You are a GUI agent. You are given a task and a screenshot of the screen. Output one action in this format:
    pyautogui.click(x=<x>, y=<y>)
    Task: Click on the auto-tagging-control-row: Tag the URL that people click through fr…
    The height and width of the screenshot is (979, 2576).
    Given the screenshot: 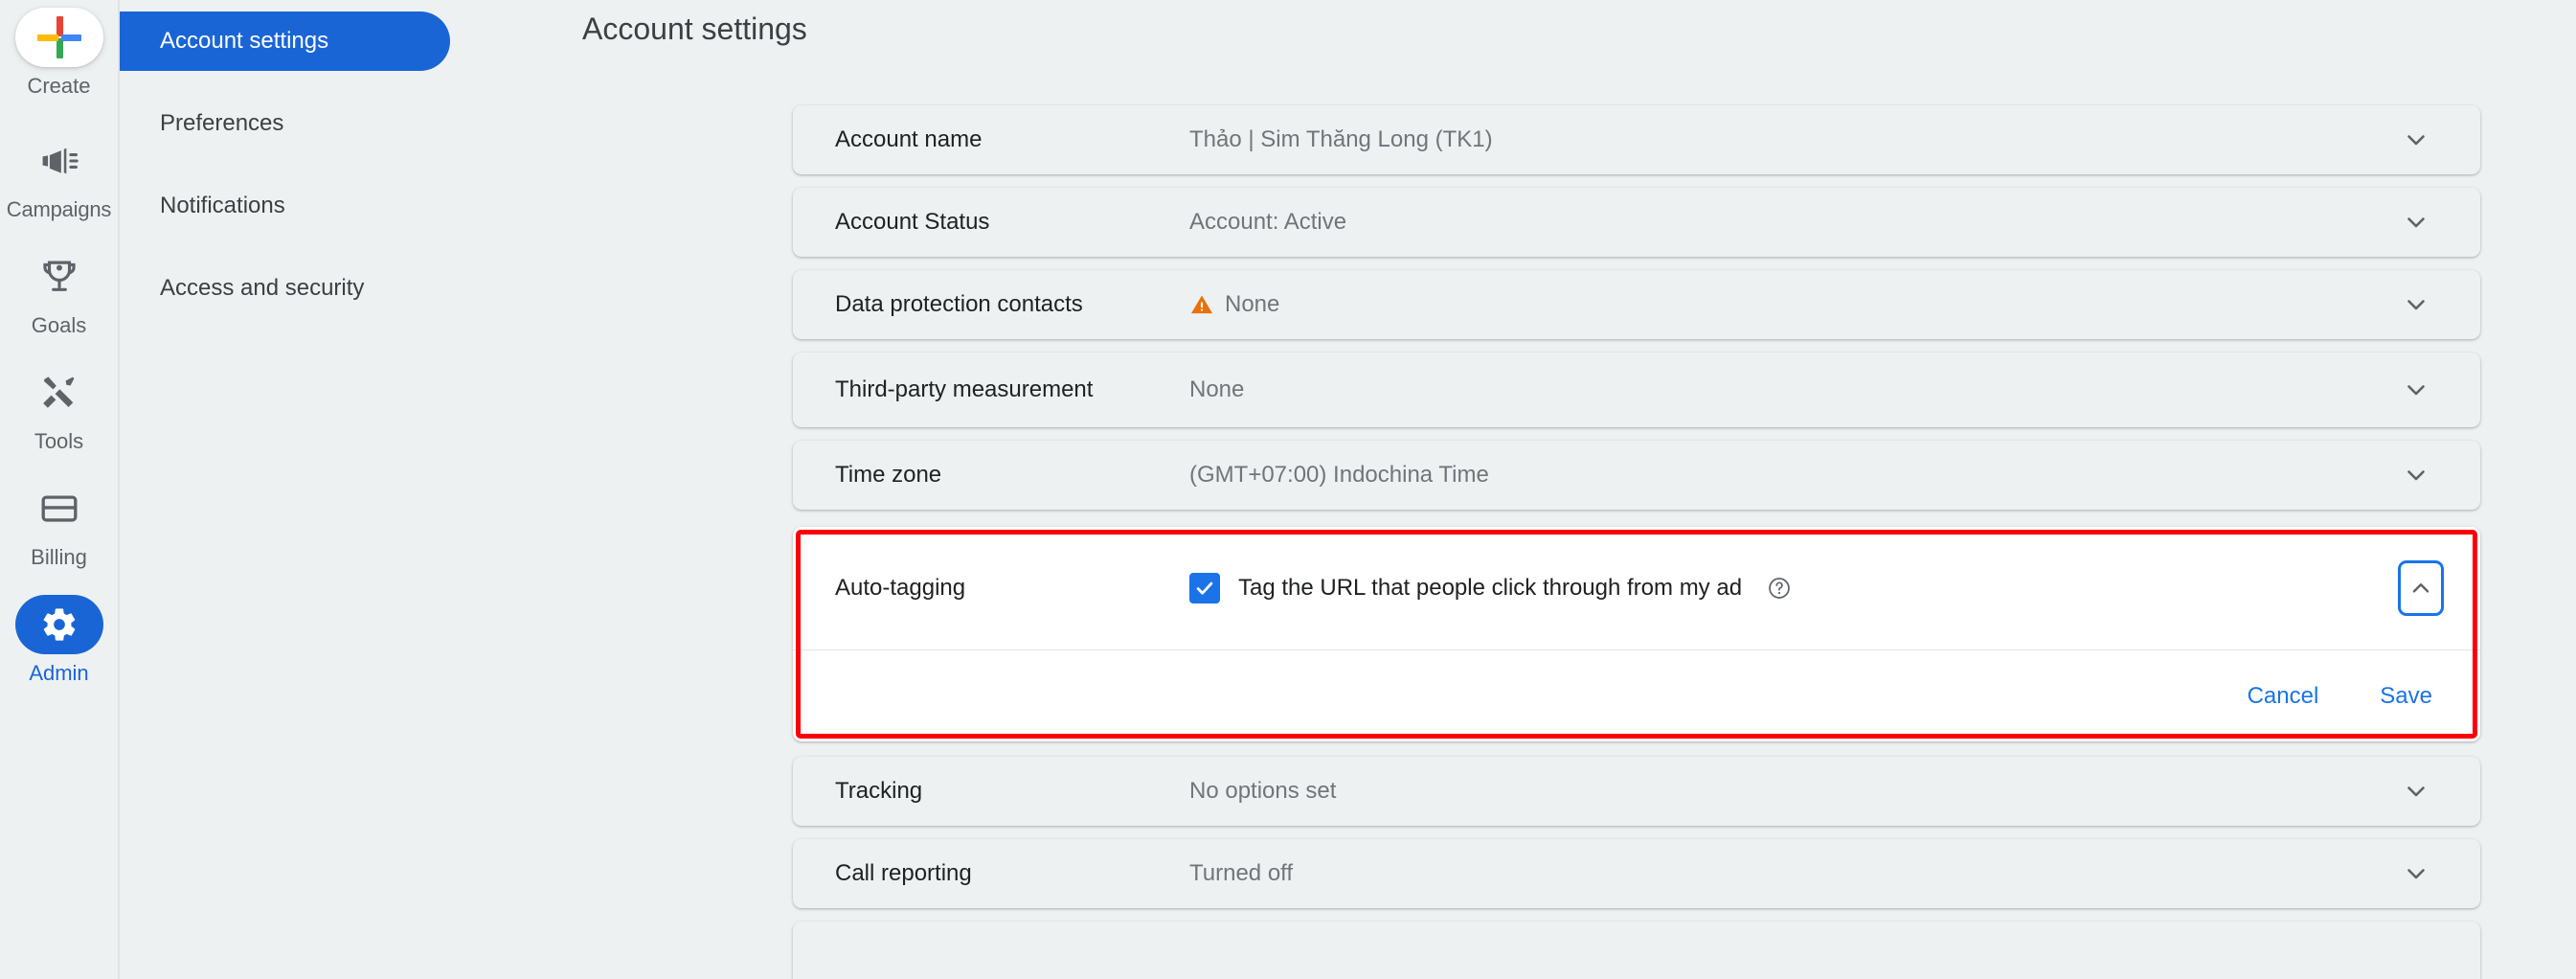 What is the action you would take?
    pyautogui.click(x=1834, y=588)
    